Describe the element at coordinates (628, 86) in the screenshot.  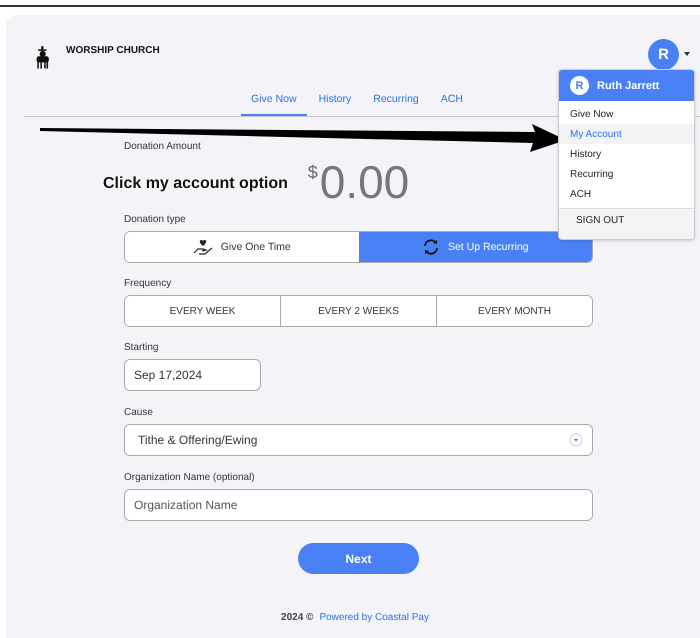
I see `user-name: Ruth Jarrett` at that location.